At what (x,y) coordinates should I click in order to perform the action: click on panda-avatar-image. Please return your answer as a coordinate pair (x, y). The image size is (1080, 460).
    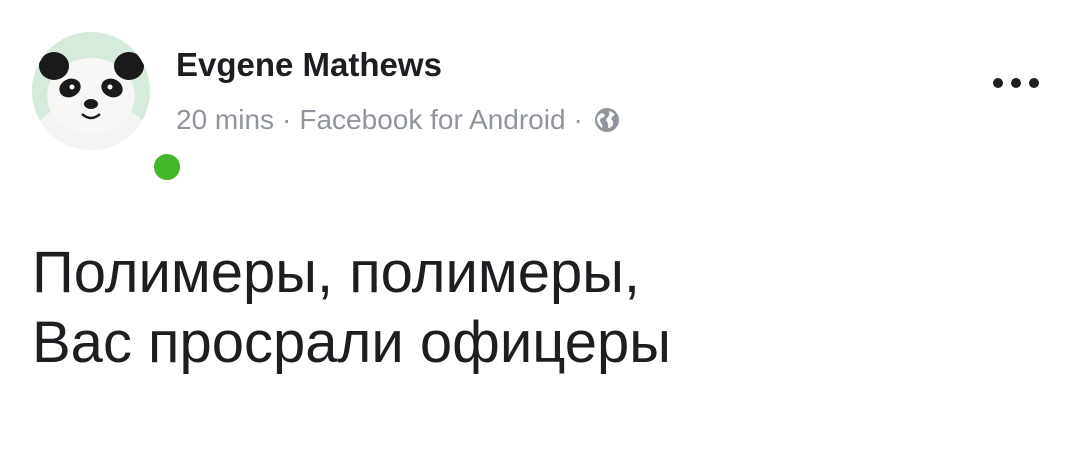
    Looking at the image, I should click on (91, 91).